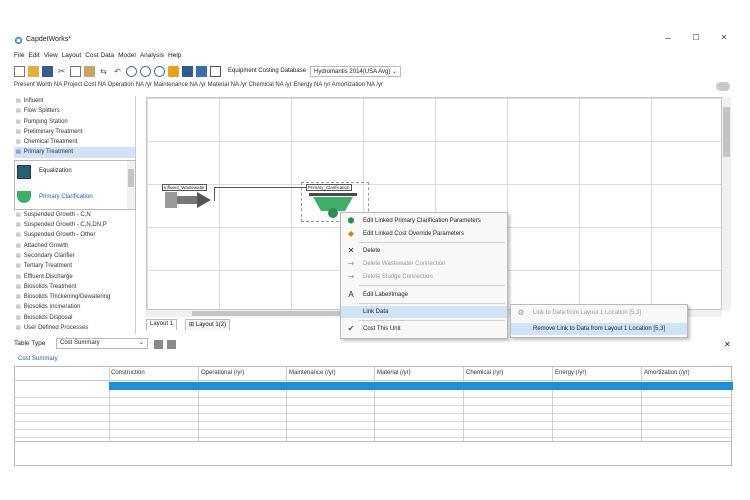  I want to click on new-file-icon, so click(19, 71).